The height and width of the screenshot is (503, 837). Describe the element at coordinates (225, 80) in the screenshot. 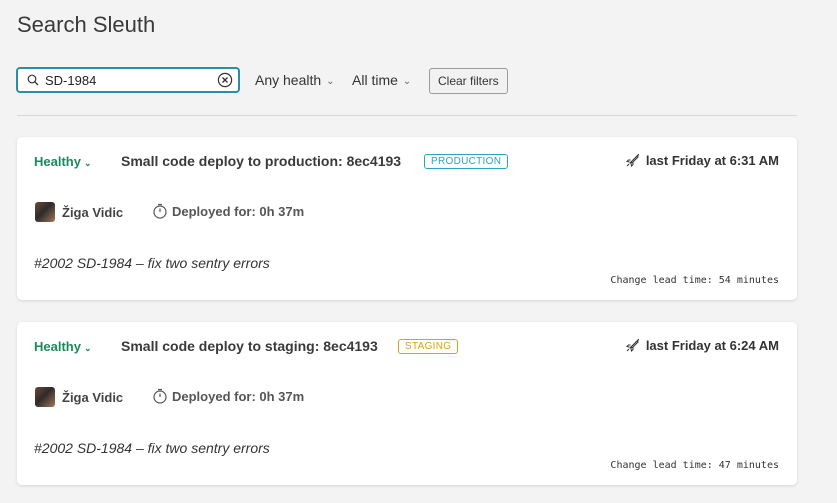

I see `clear-search-icon` at that location.